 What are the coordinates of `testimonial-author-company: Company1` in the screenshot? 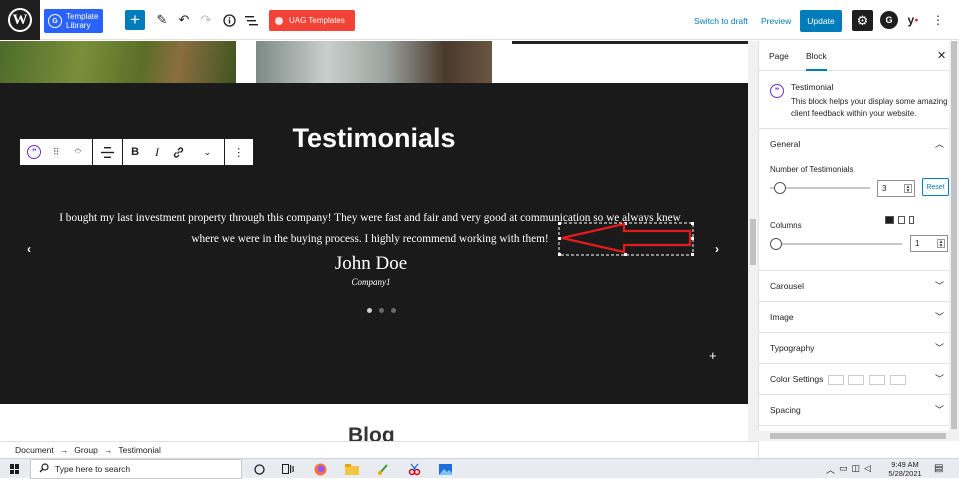 It's located at (371, 282).